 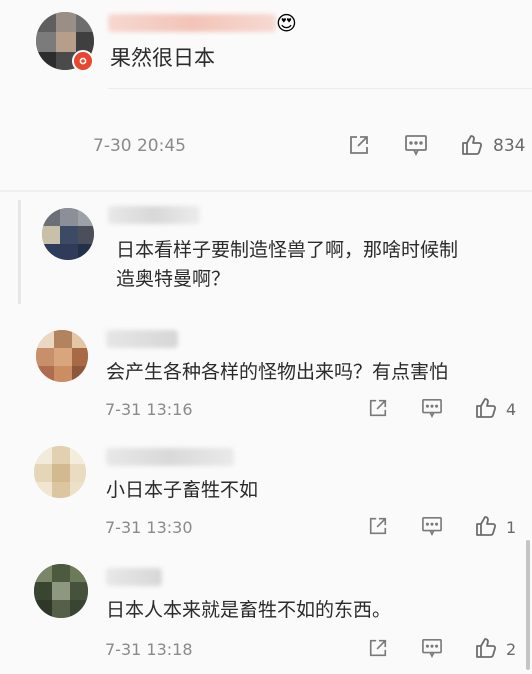 I want to click on comment-text: 小日本子畜牲不如, so click(x=182, y=490).